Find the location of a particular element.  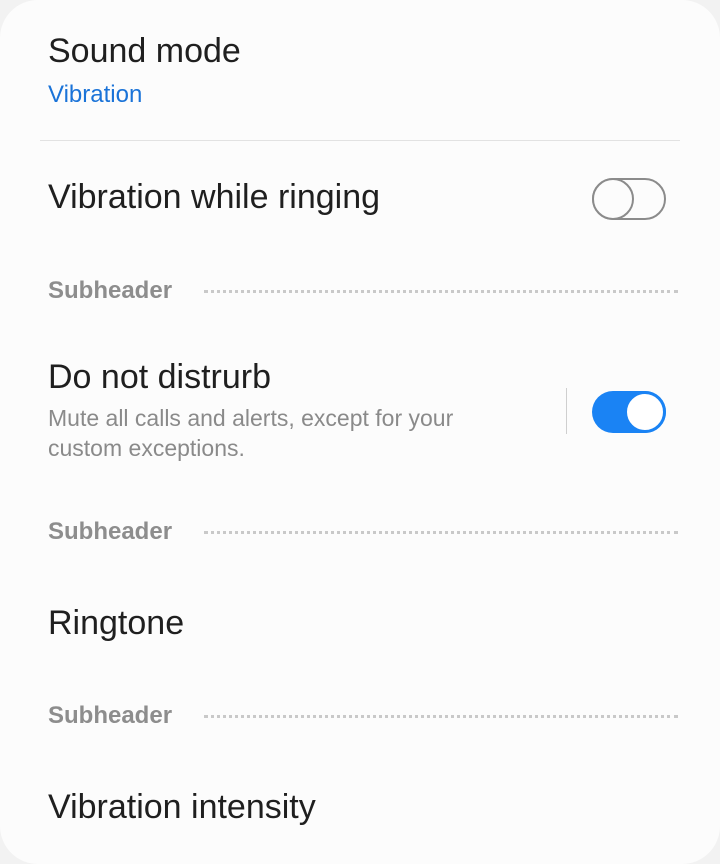

ringtone-item: Ringtone is located at coordinates (360, 623).